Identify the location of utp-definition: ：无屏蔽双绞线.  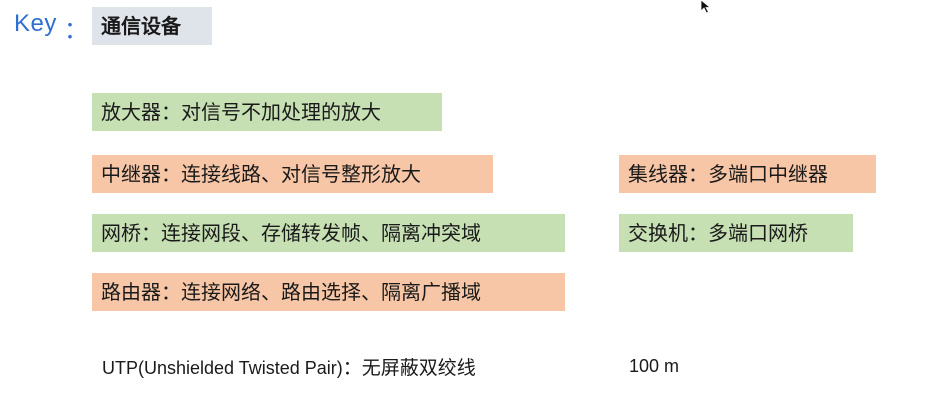
(409, 368).